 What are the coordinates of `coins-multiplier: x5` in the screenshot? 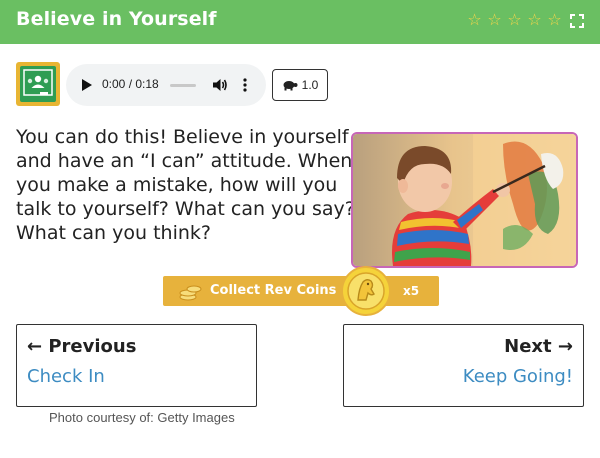 It's located at (411, 291).